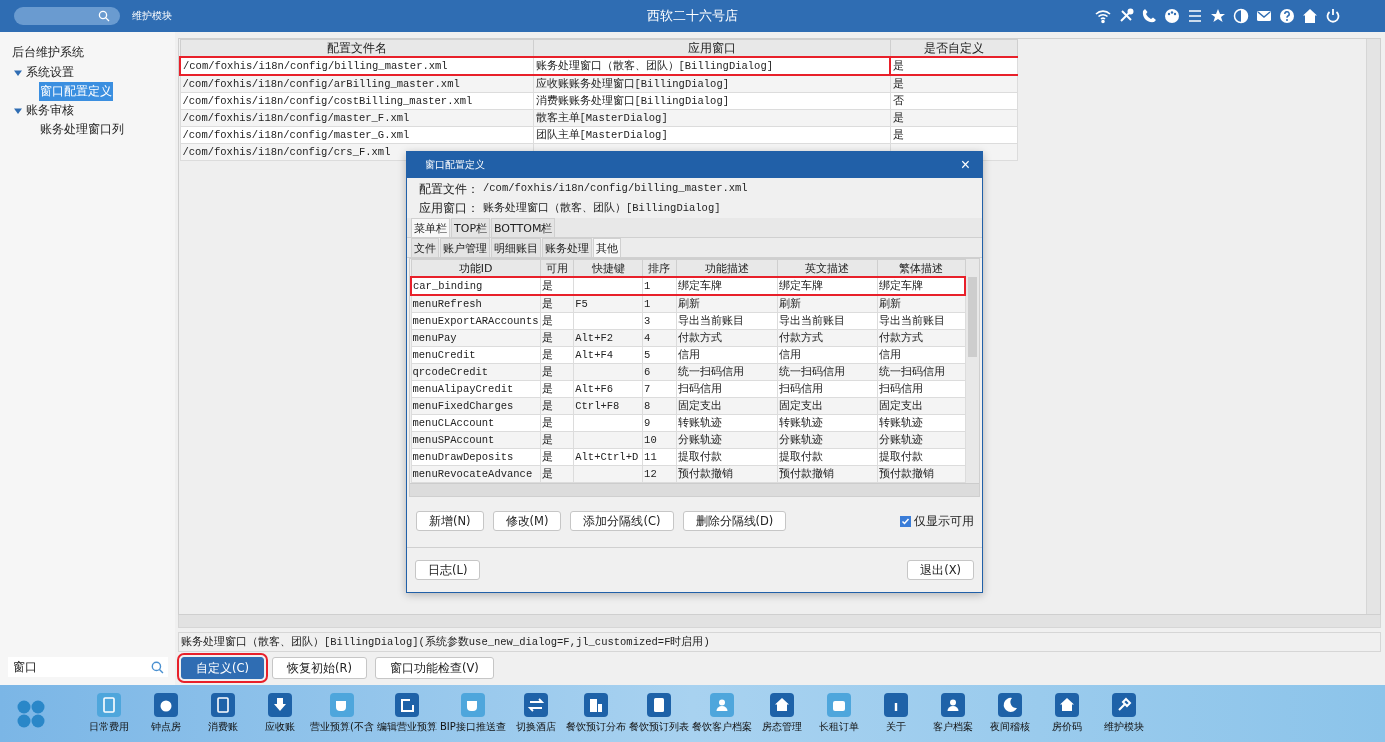 The height and width of the screenshot is (742, 1385). Describe the element at coordinates (921, 268) in the screenshot. I see `column-header: 繁体描述` at that location.